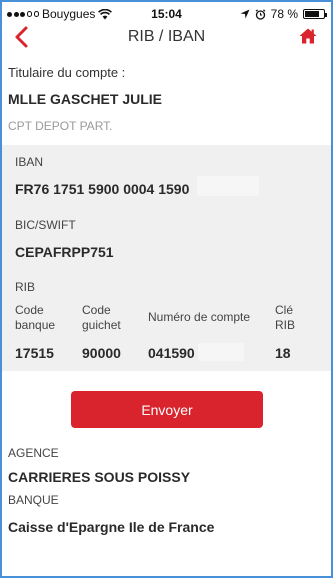 Image resolution: width=333 pixels, height=578 pixels. Describe the element at coordinates (67, 72) in the screenshot. I see `owner-label: Titulaire du compte :` at that location.